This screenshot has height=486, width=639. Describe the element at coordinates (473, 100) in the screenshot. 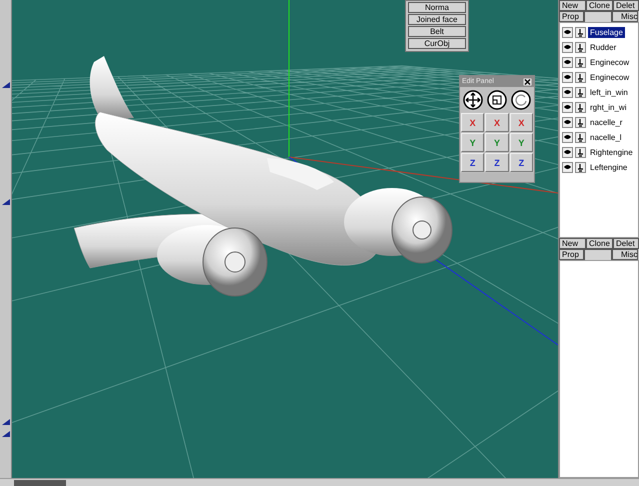

I see `move-icon` at that location.